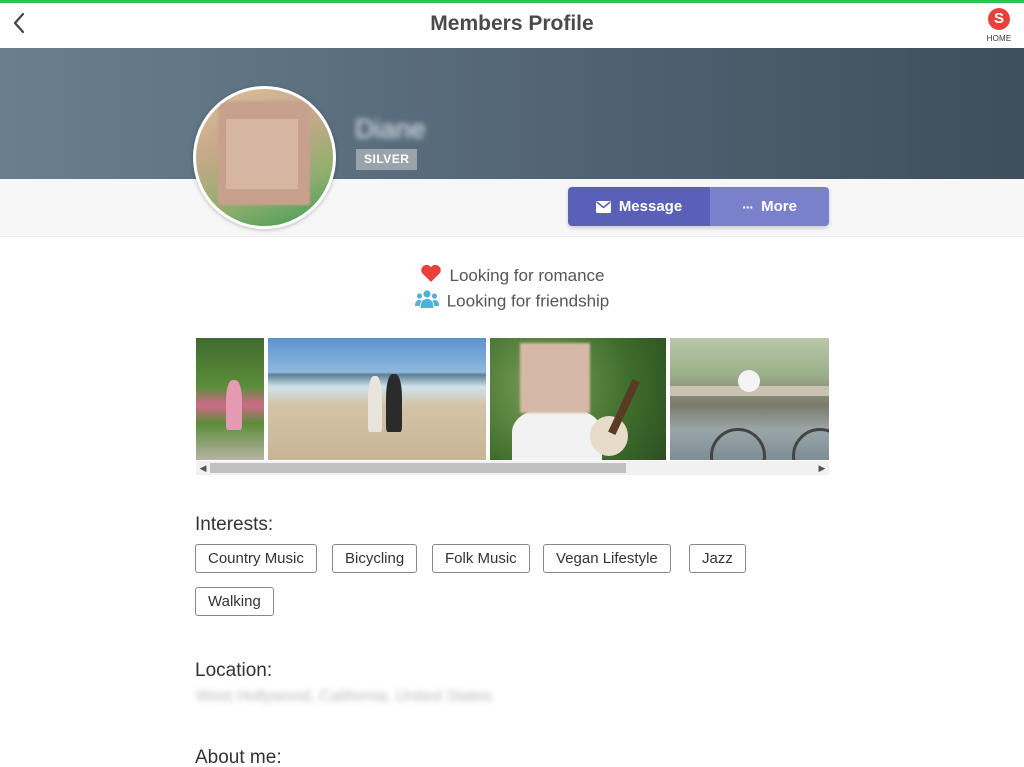 The image size is (1024, 767). I want to click on message-button: Message, so click(639, 206).